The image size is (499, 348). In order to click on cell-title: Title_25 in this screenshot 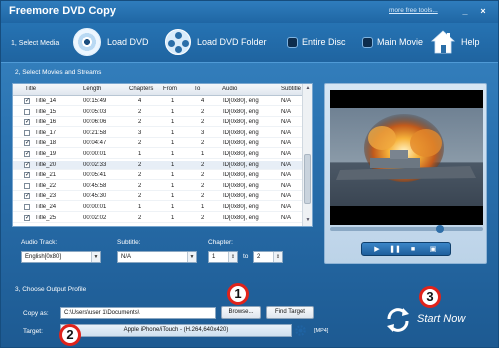, I will do `click(46, 217)`.